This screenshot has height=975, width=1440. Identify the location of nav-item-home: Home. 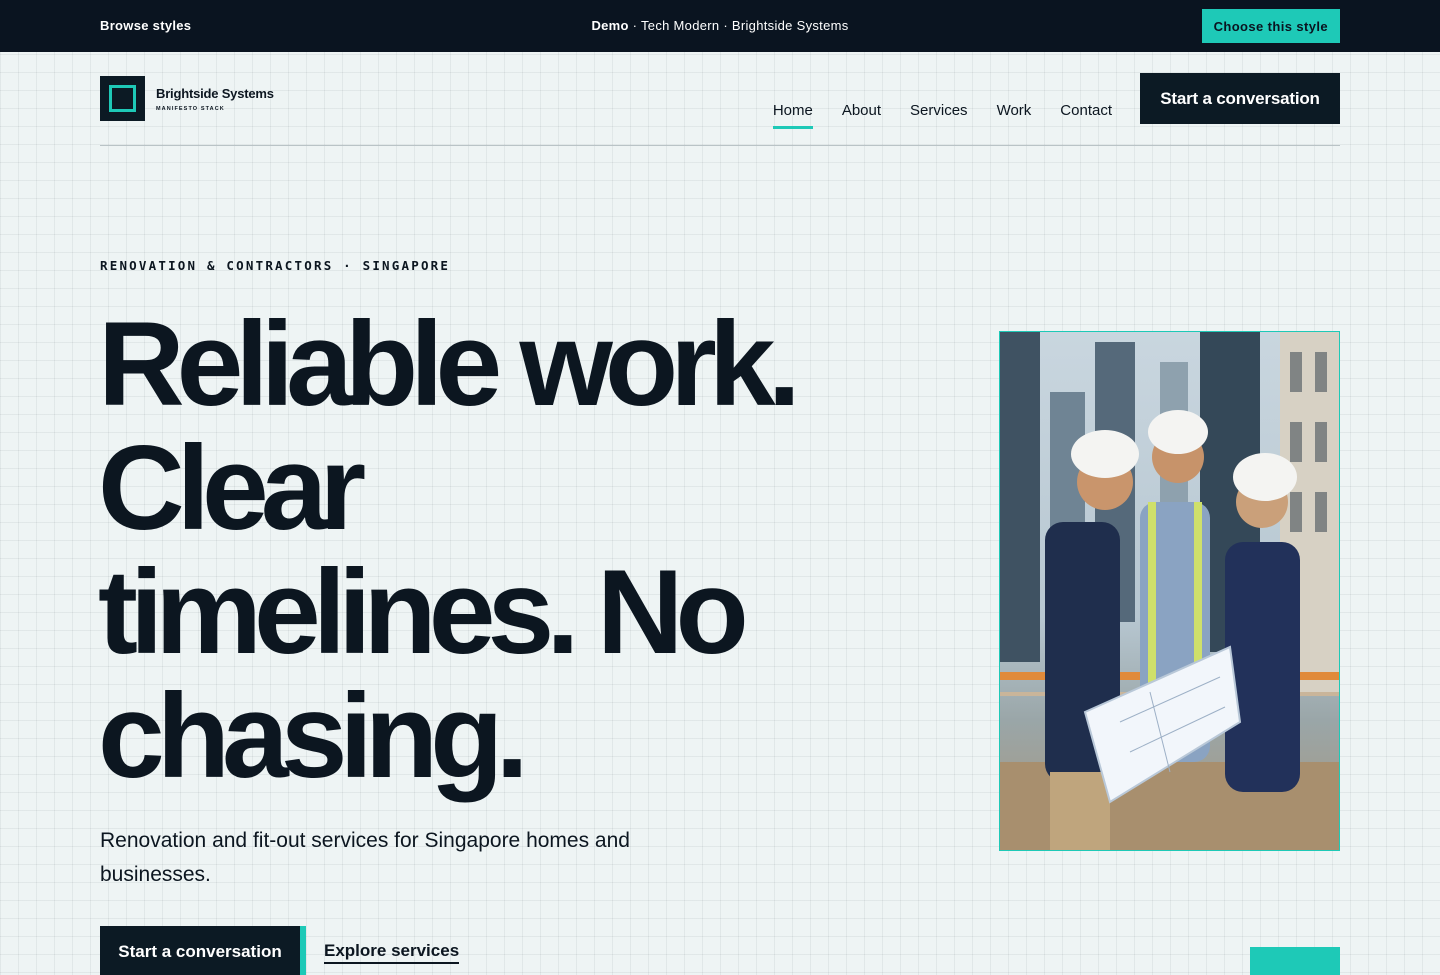
(792, 115).